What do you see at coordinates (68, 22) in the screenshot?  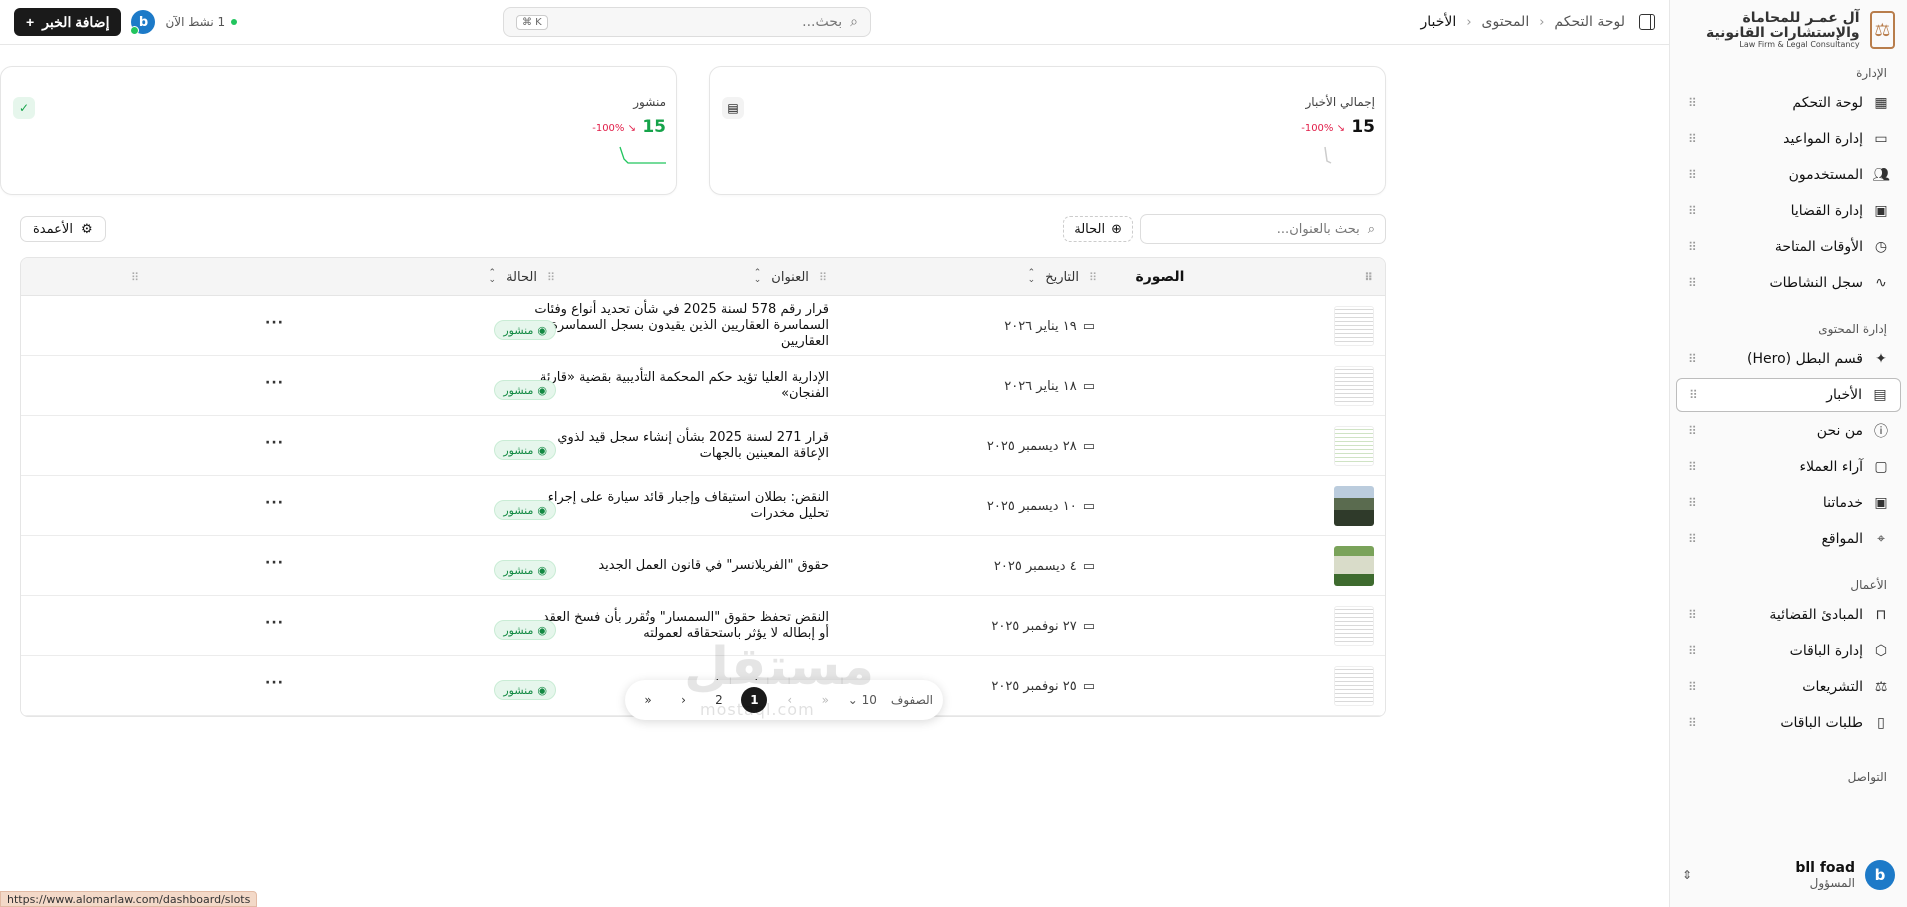 I see `add-news-button: إضافة الخبر +` at bounding box center [68, 22].